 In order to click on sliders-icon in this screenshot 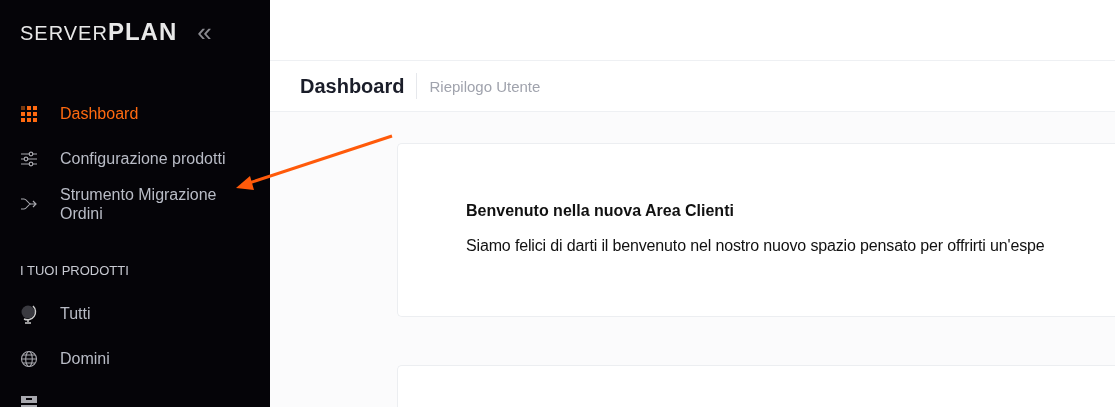, I will do `click(29, 158)`.